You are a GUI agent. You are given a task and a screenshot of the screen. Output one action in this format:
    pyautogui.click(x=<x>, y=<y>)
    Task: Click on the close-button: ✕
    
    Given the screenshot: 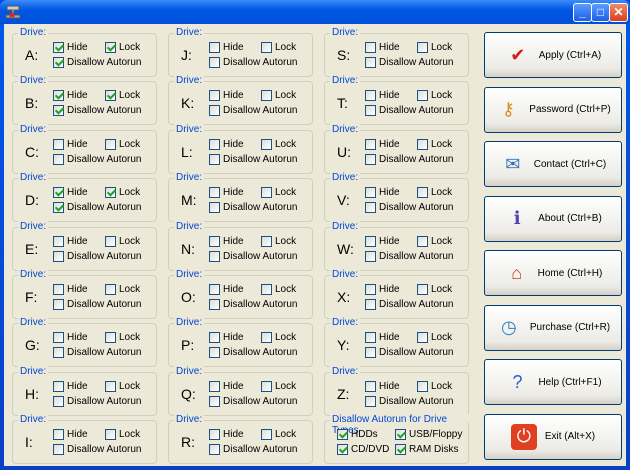 What is the action you would take?
    pyautogui.click(x=618, y=12)
    